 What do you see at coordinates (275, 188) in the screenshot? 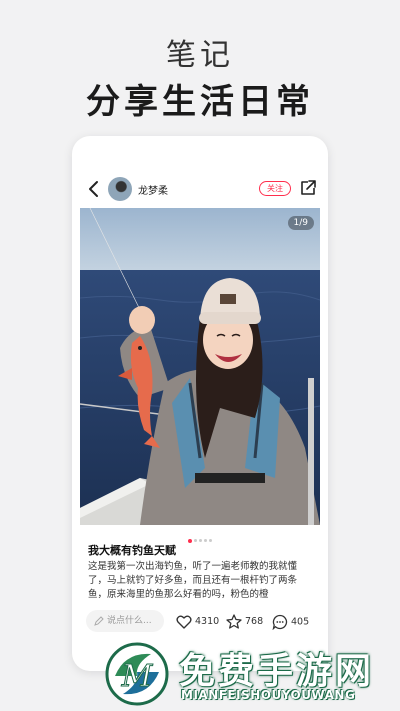
I see `follow-button: 关注` at bounding box center [275, 188].